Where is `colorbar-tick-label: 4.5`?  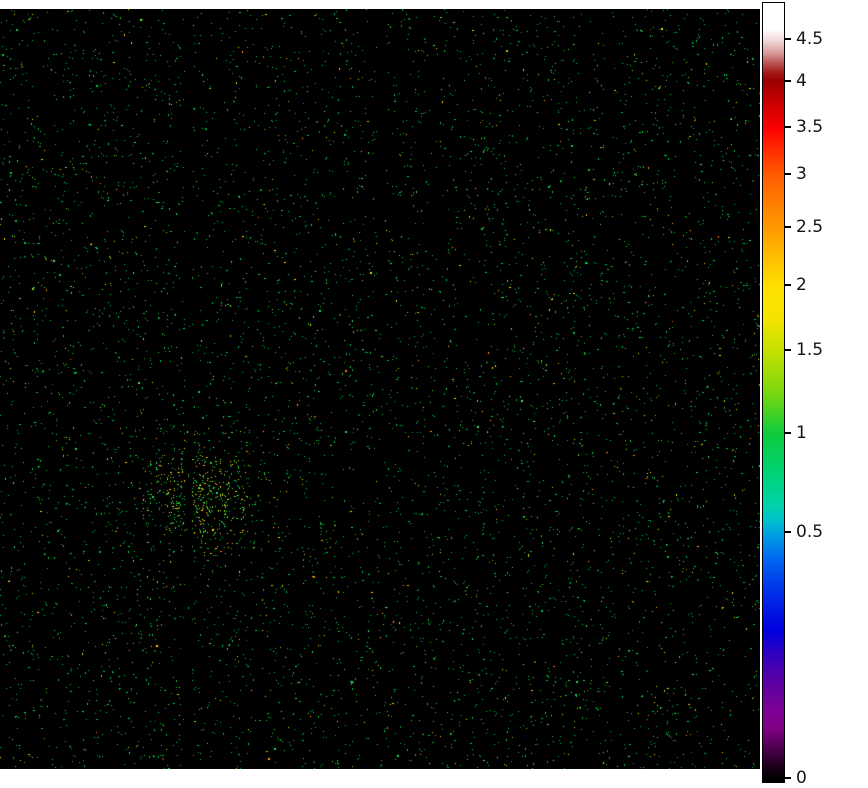 colorbar-tick-label: 4.5 is located at coordinates (810, 39).